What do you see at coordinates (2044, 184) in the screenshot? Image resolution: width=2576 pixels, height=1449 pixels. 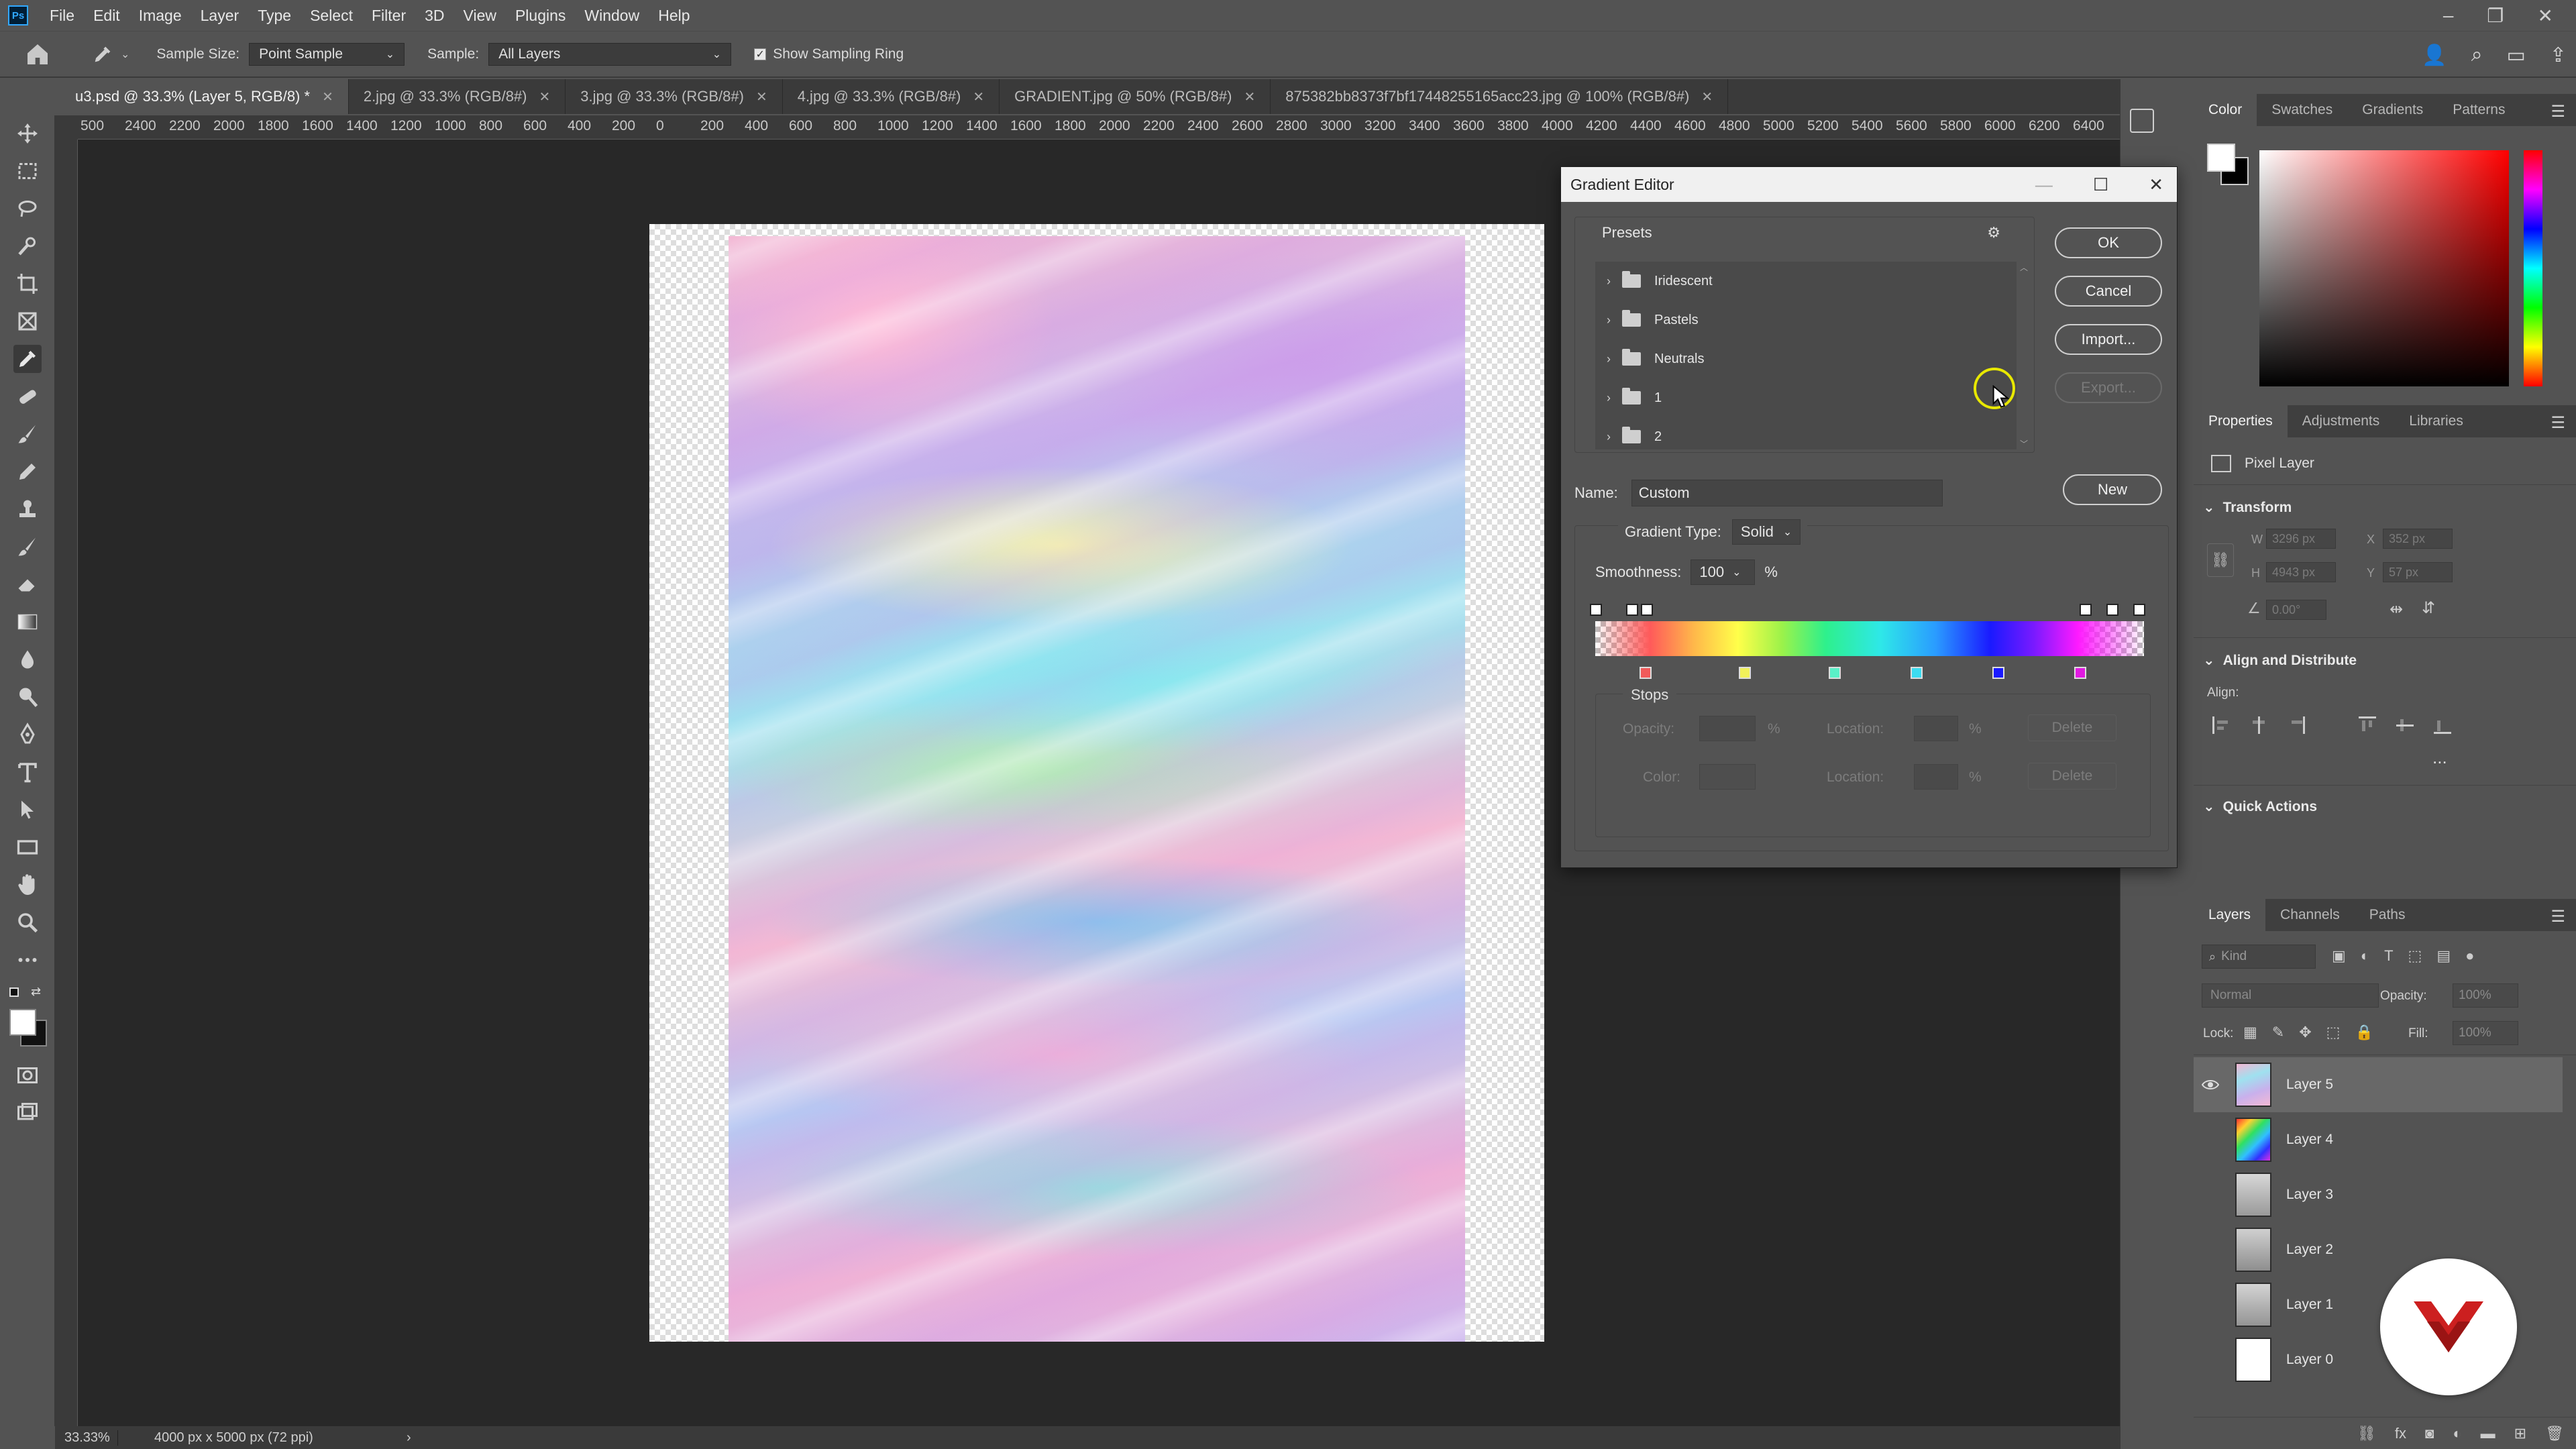 I see `dialog-minimize-icon: —` at bounding box center [2044, 184].